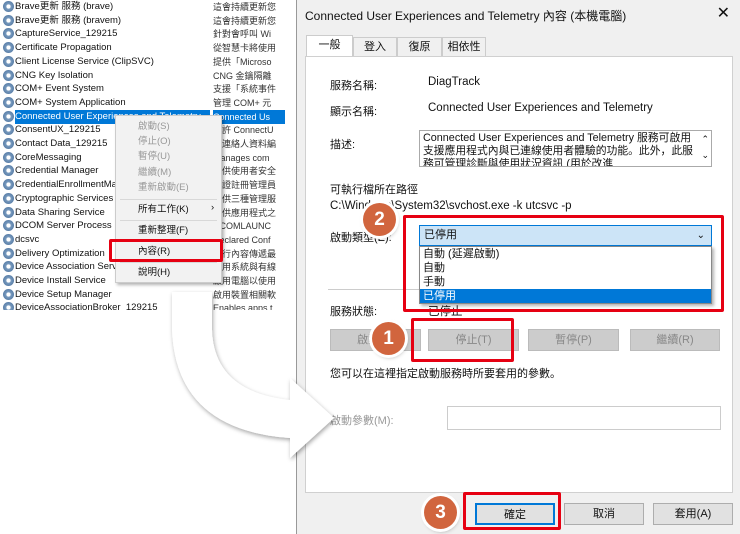  What do you see at coordinates (242, 102) in the screenshot?
I see `service-description: 管理 COM+ 元` at bounding box center [242, 102].